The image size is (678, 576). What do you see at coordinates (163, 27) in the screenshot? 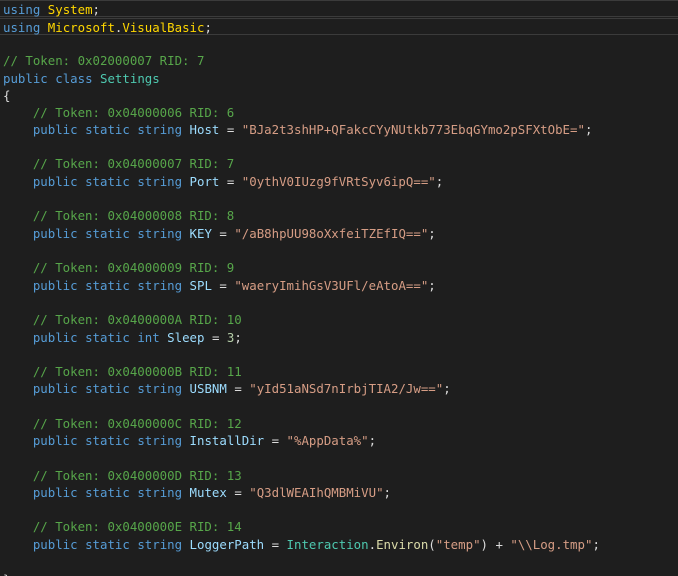
I see `code-token: VisualBasic` at bounding box center [163, 27].